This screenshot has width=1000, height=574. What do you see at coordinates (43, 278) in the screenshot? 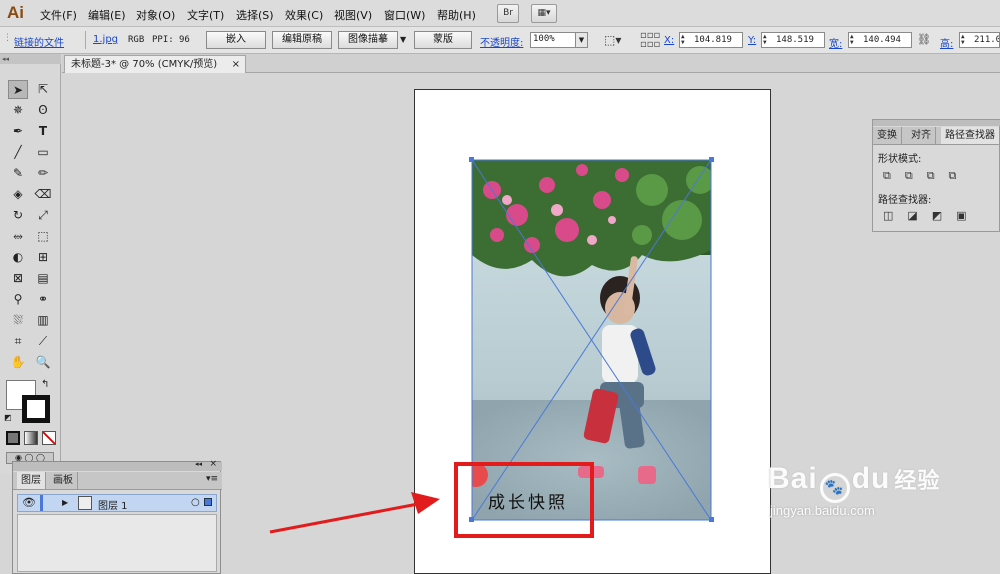
I see `gradient-tool-icon: ▤` at bounding box center [43, 278].